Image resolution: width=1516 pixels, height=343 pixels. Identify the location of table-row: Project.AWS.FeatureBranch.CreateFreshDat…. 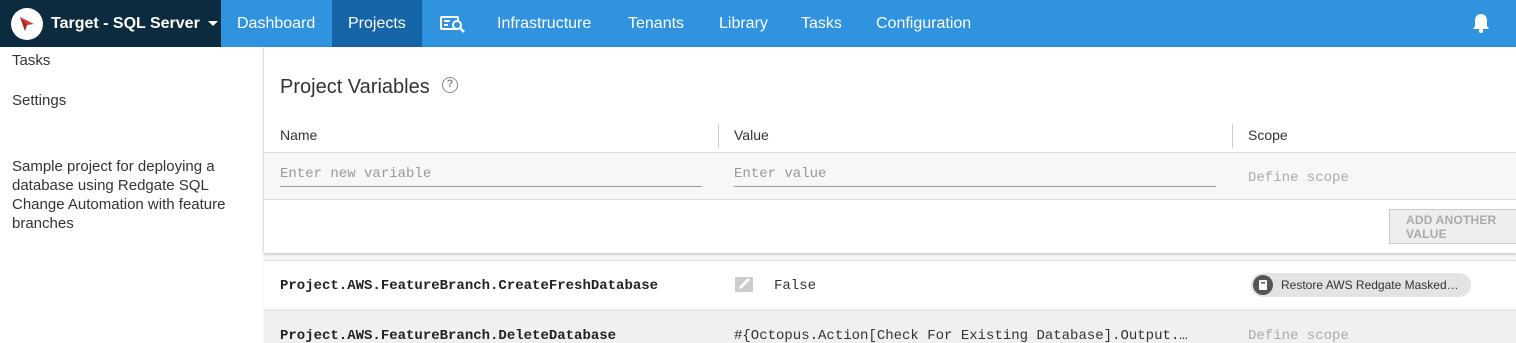
(890, 284).